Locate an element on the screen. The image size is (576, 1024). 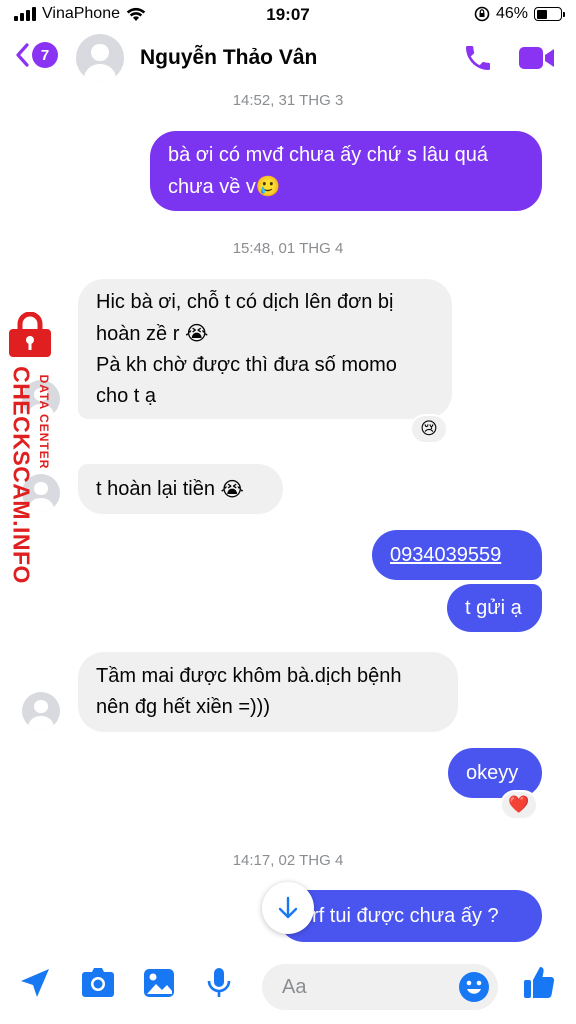
message-reaction: ❤️ is located at coordinates (519, 805).